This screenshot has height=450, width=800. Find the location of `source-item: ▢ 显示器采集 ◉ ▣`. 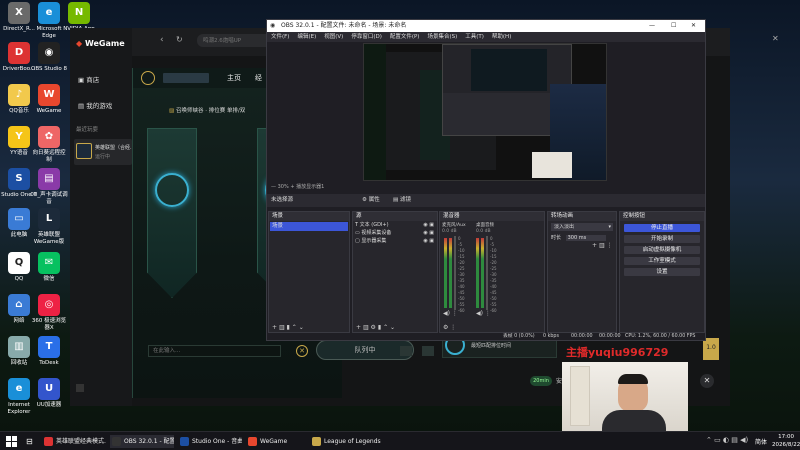

source-item: ▢ 显示器采集 ◉ ▣ is located at coordinates (395, 241).